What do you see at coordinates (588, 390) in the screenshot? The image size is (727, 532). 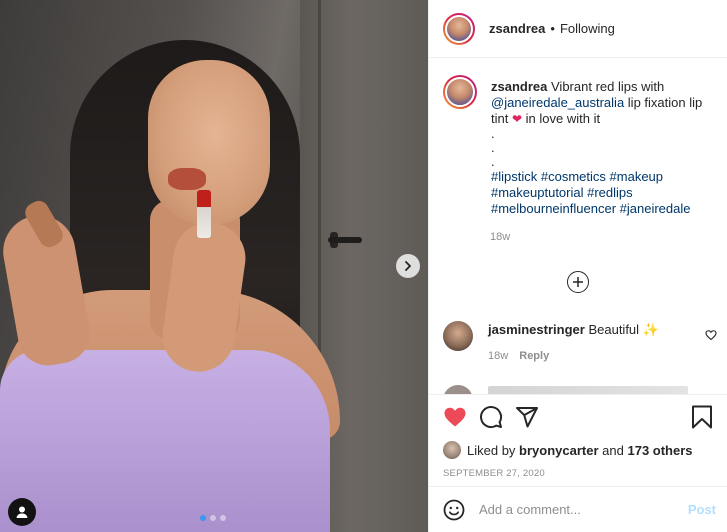 I see `partial-comment-text` at bounding box center [588, 390].